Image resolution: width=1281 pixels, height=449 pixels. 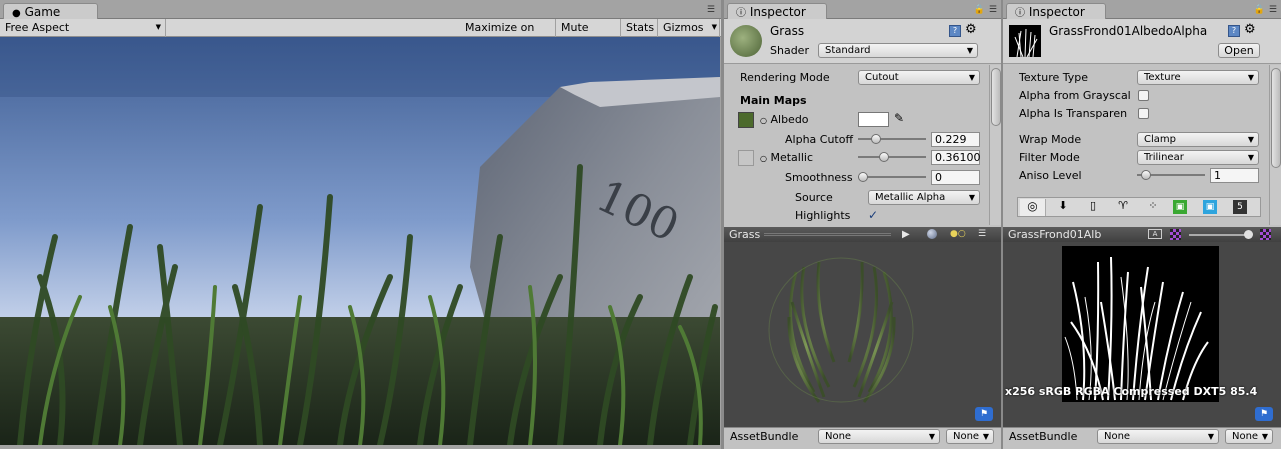 I want to click on mip-slider, so click(x=1221, y=234).